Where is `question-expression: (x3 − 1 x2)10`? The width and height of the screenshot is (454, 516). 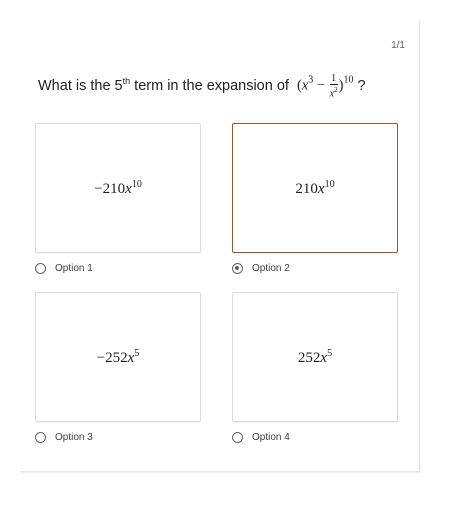 question-expression: (x3 − 1 x2)10 is located at coordinates (325, 86).